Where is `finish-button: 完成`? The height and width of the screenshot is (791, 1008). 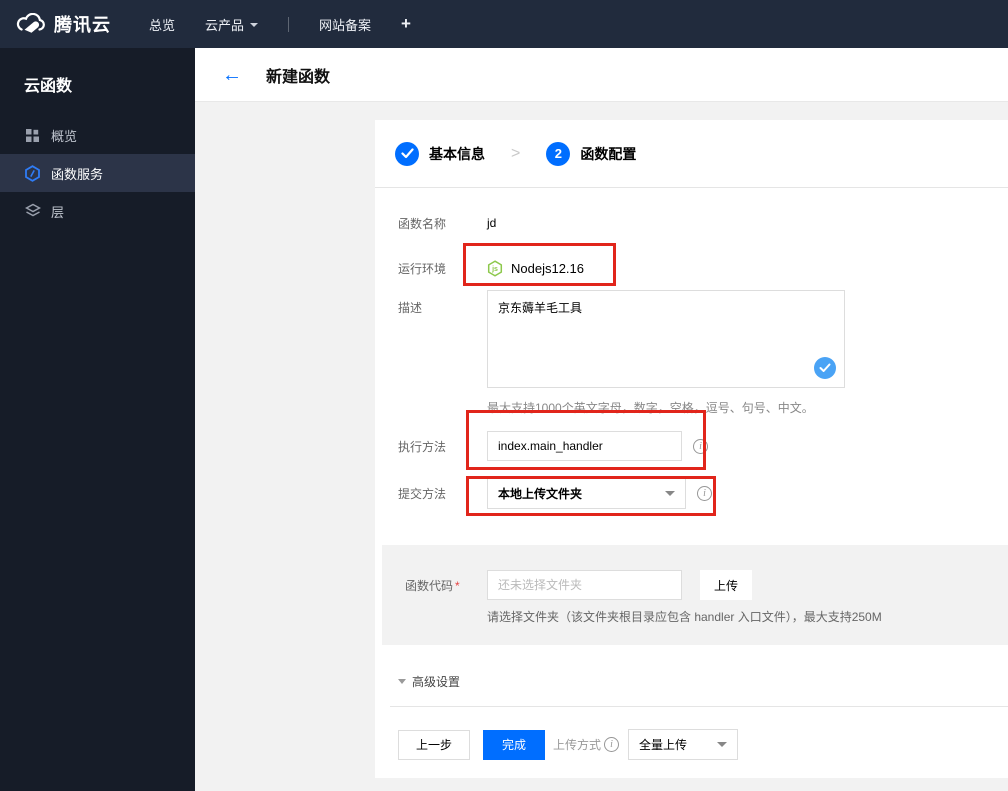 finish-button: 完成 is located at coordinates (514, 744).